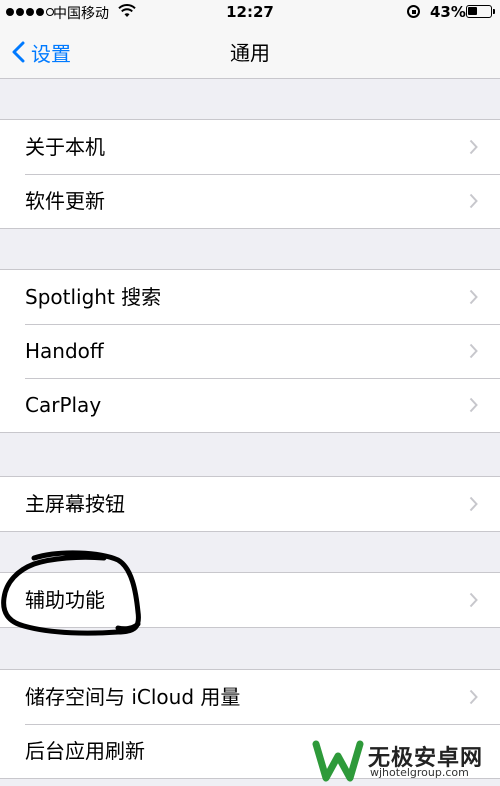 This screenshot has height=786, width=500. Describe the element at coordinates (93, 297) in the screenshot. I see `row-label: Spotlight 搜索` at that location.